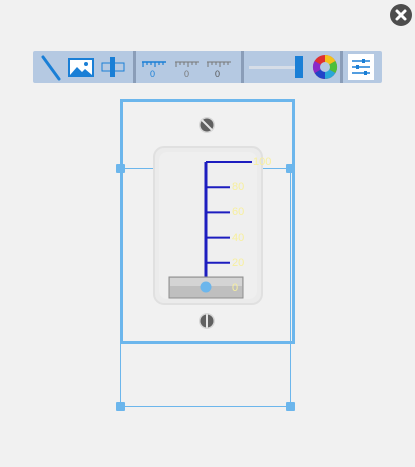  What do you see at coordinates (238, 237) in the screenshot?
I see `scale-tick-label: 40` at bounding box center [238, 237].